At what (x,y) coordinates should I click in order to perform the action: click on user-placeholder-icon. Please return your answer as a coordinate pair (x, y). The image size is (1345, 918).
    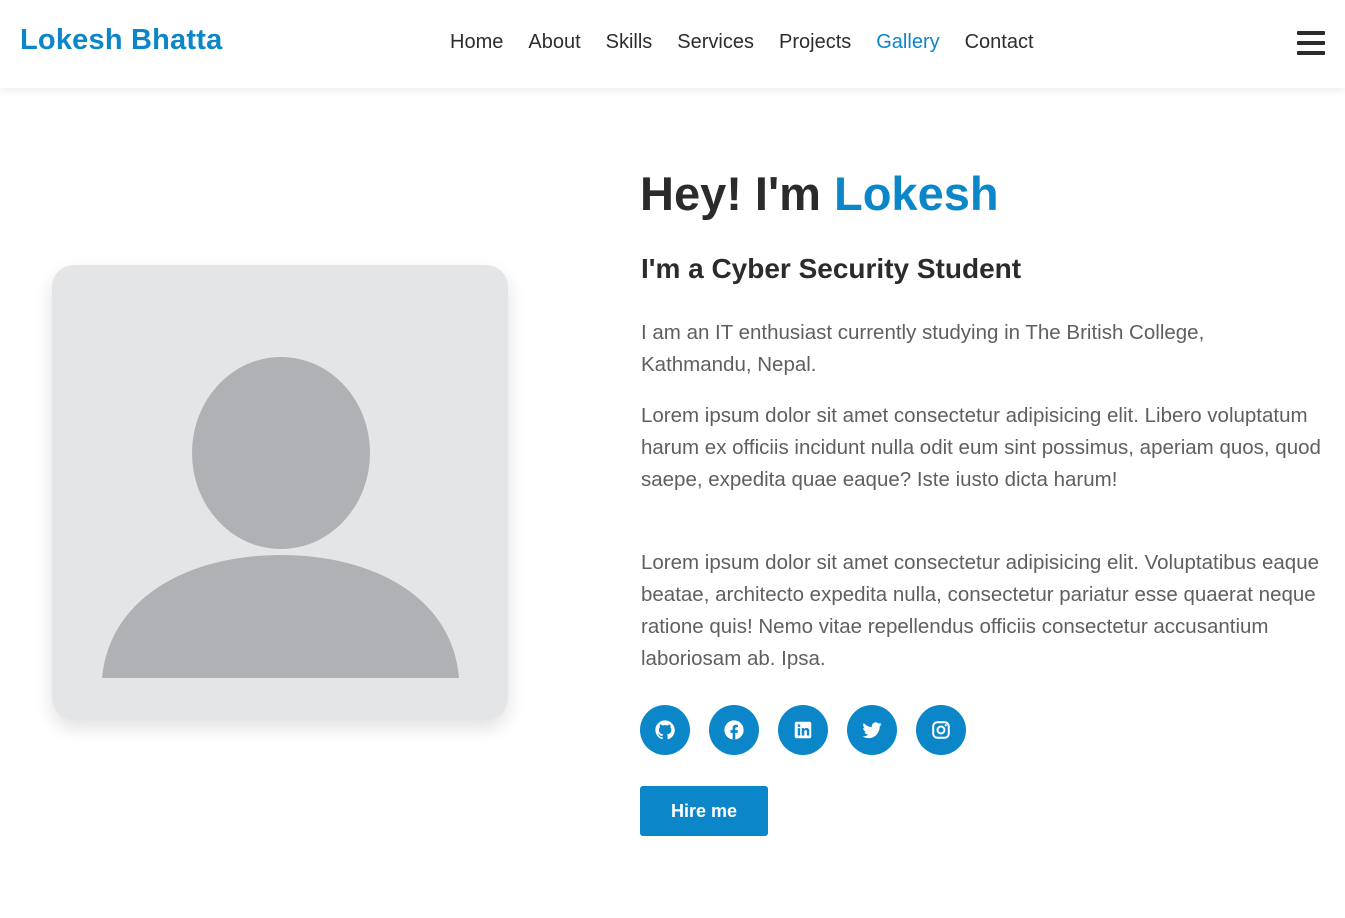
    Looking at the image, I should click on (280, 517).